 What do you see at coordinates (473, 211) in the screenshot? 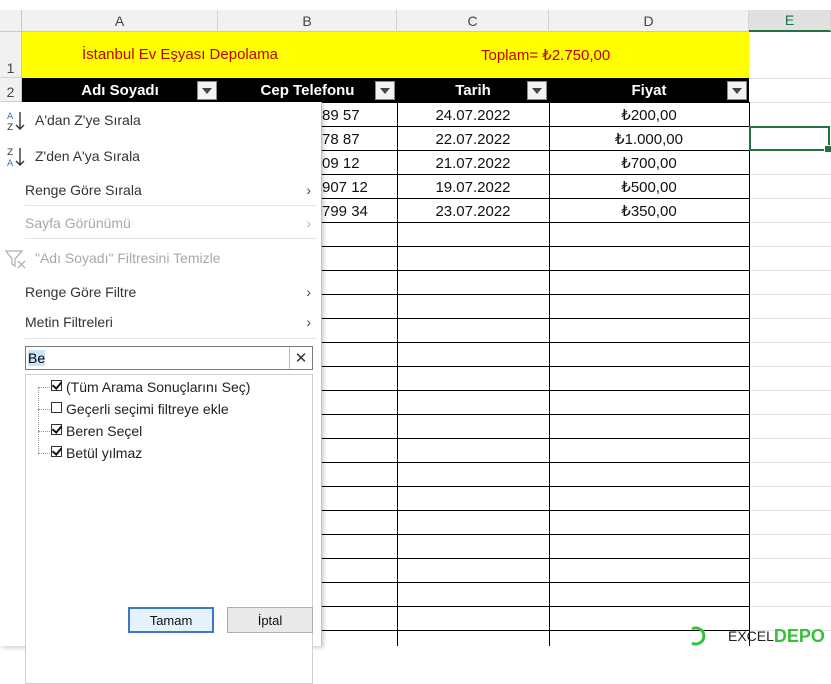
I see `date-cell: 23.07.2022` at bounding box center [473, 211].